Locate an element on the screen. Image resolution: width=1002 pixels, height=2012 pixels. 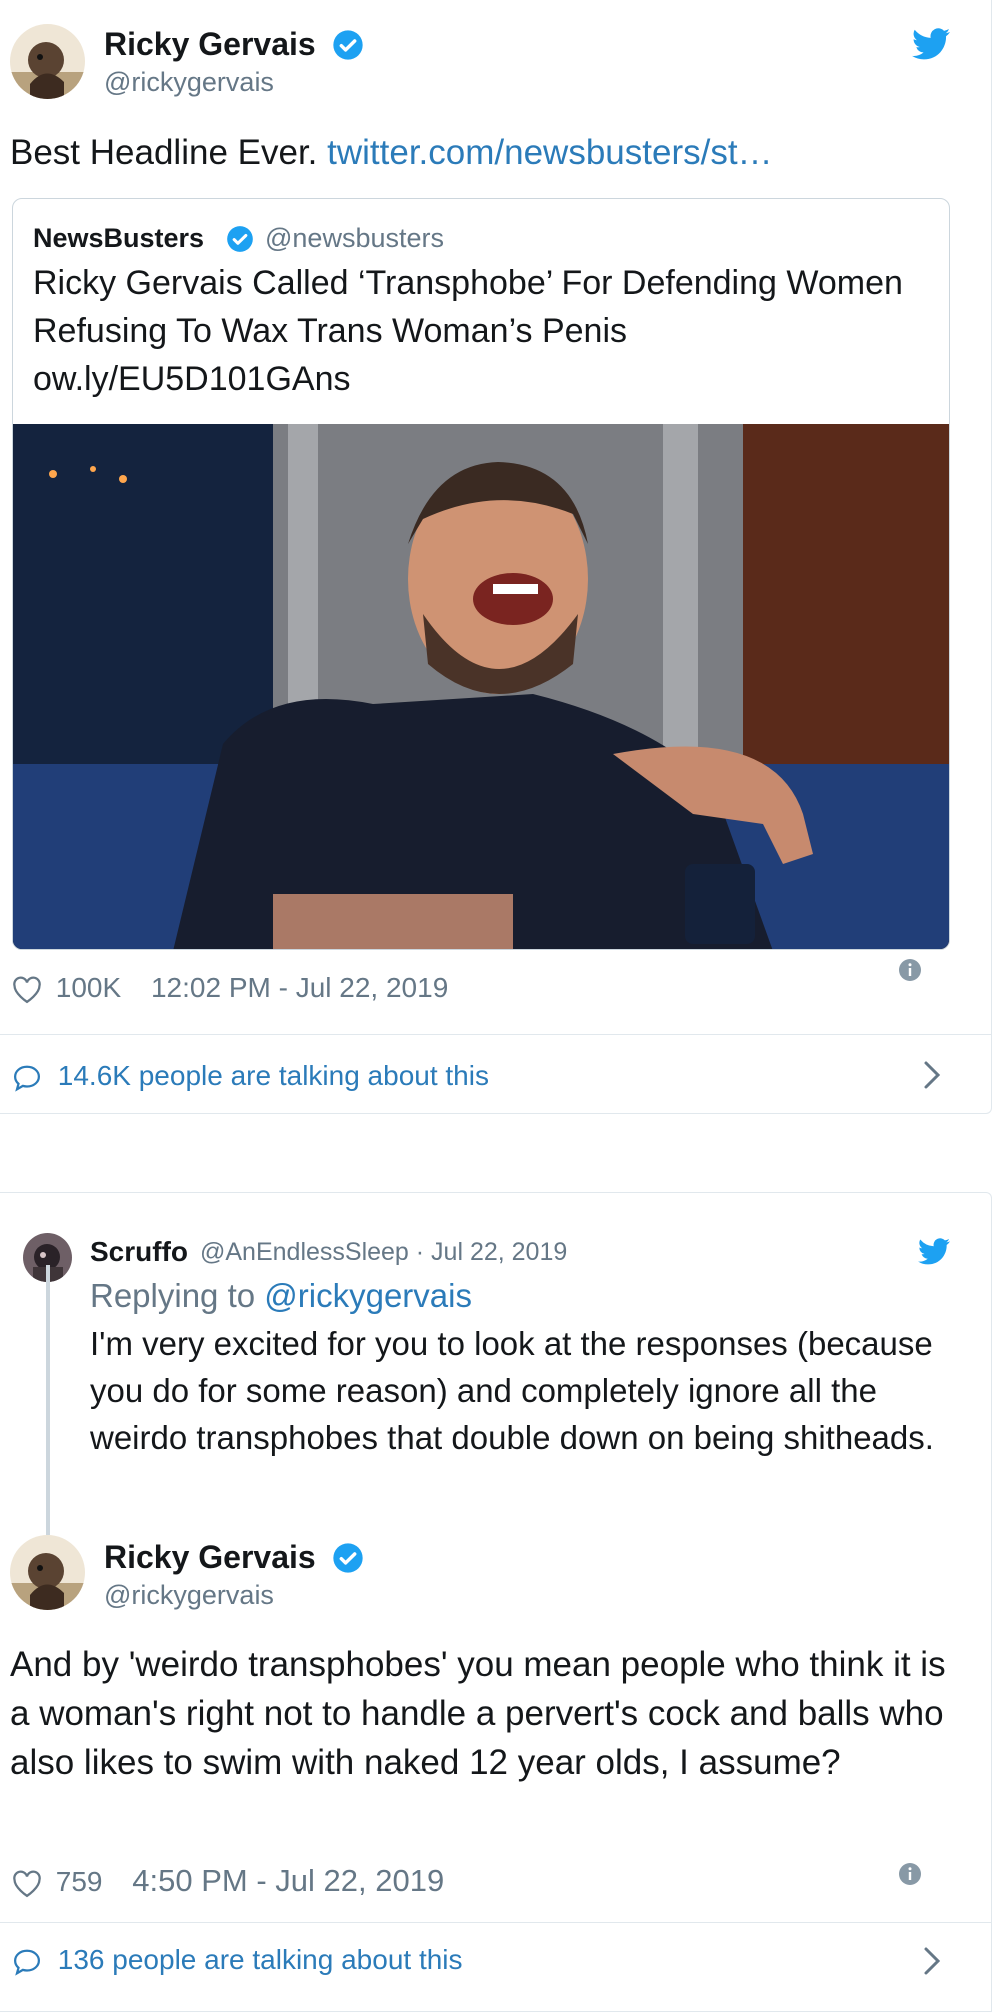
tweet-meta: 759 4:50 PM - Jul 22, 2019 is located at coordinates (228, 1881).